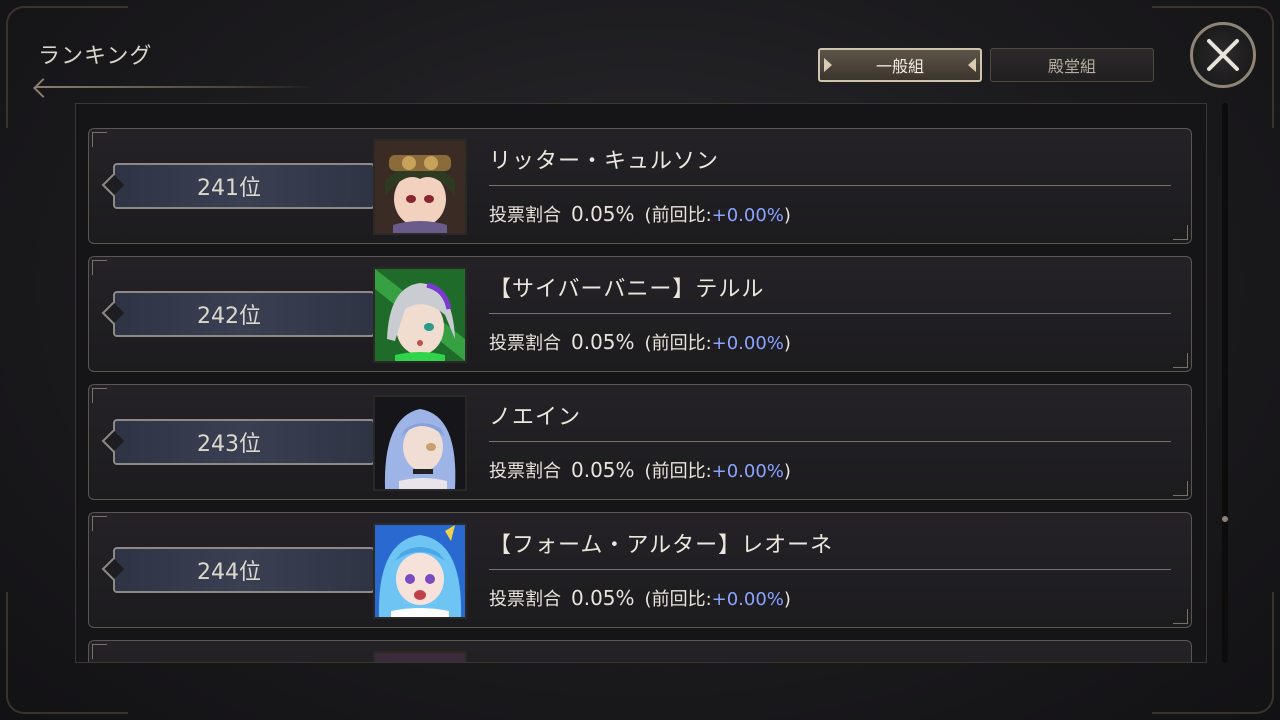  Describe the element at coordinates (972, 65) in the screenshot. I see `tab-right-arrow-icon` at that location.